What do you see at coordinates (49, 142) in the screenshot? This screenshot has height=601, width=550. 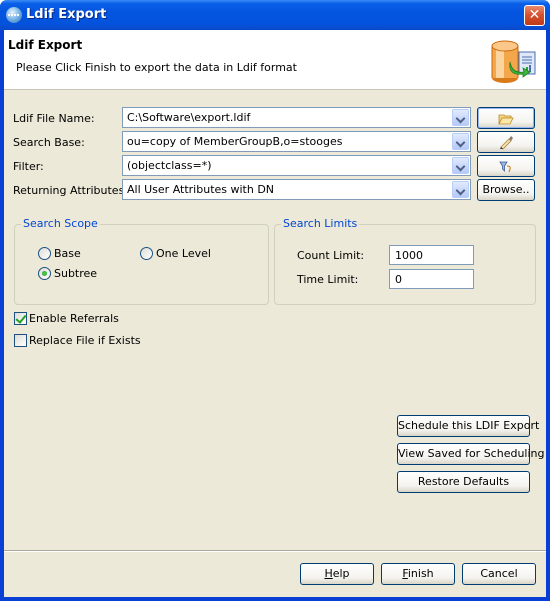 I see `search-base-label: Search Base:` at bounding box center [49, 142].